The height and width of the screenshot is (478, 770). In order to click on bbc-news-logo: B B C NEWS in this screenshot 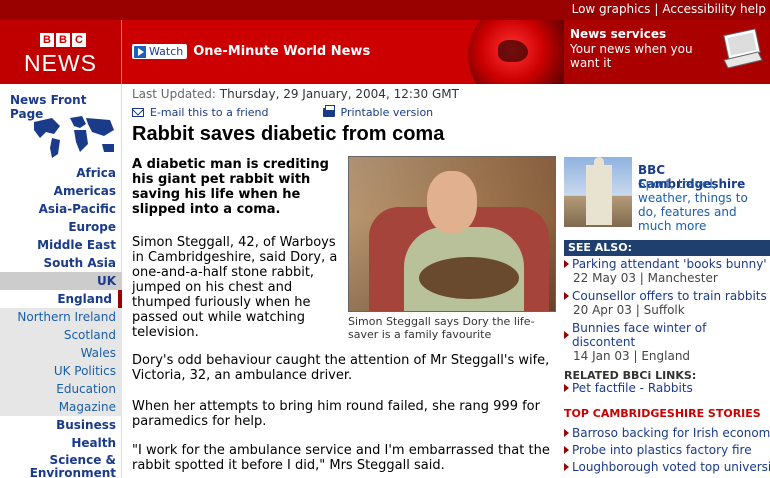, I will do `click(61, 52)`.